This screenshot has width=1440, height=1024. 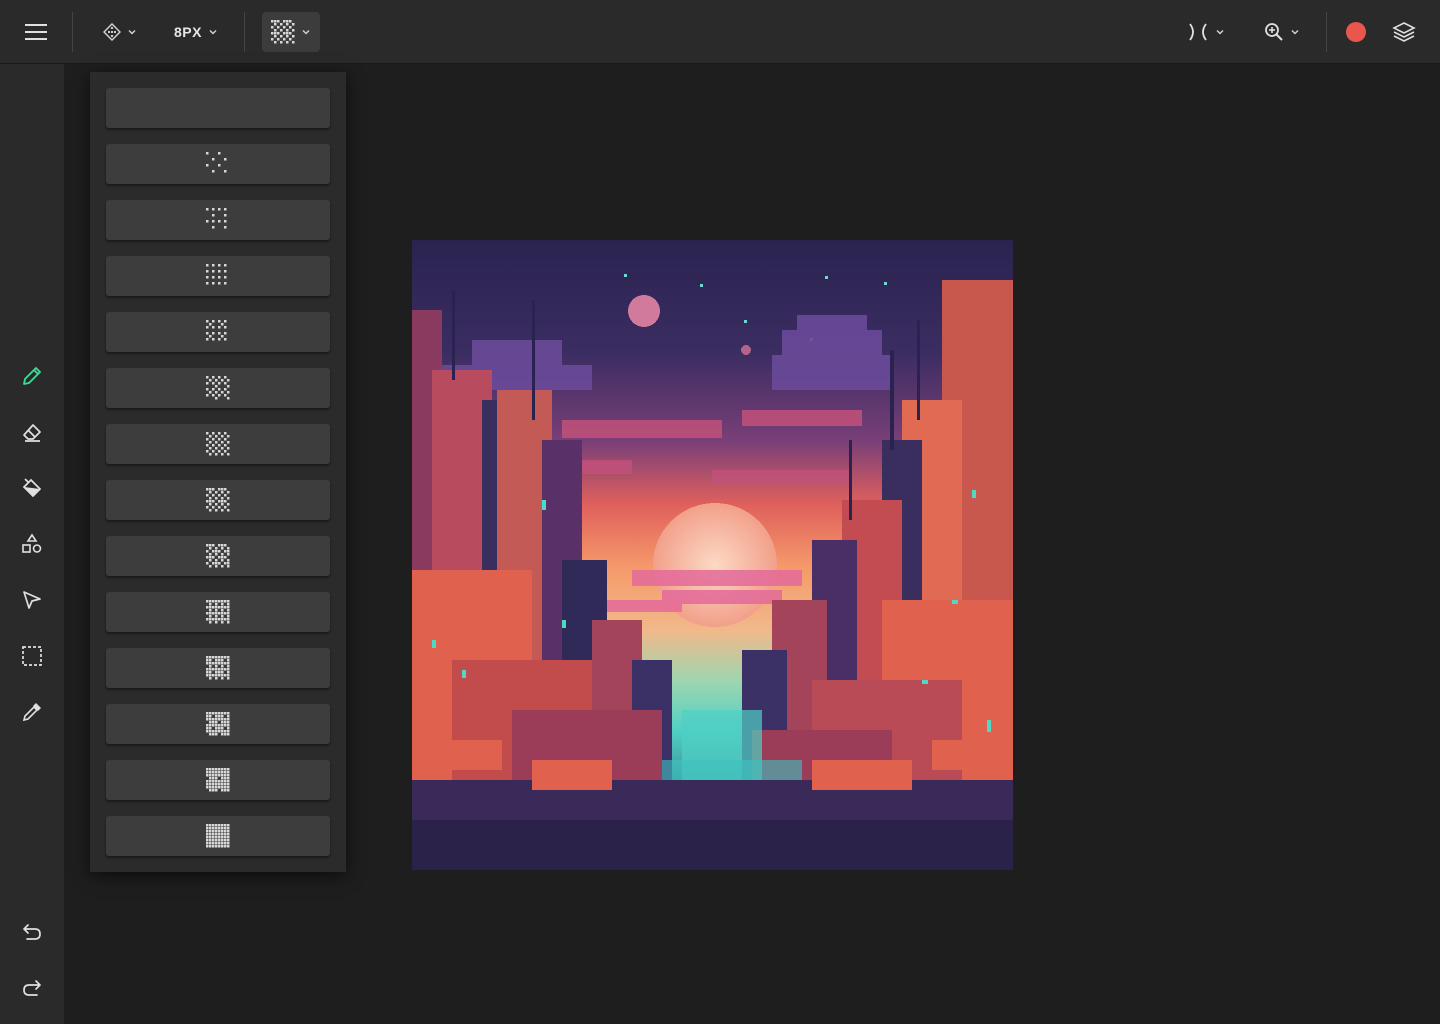 I want to click on mirror-symmetry-icon, so click(x=1198, y=32).